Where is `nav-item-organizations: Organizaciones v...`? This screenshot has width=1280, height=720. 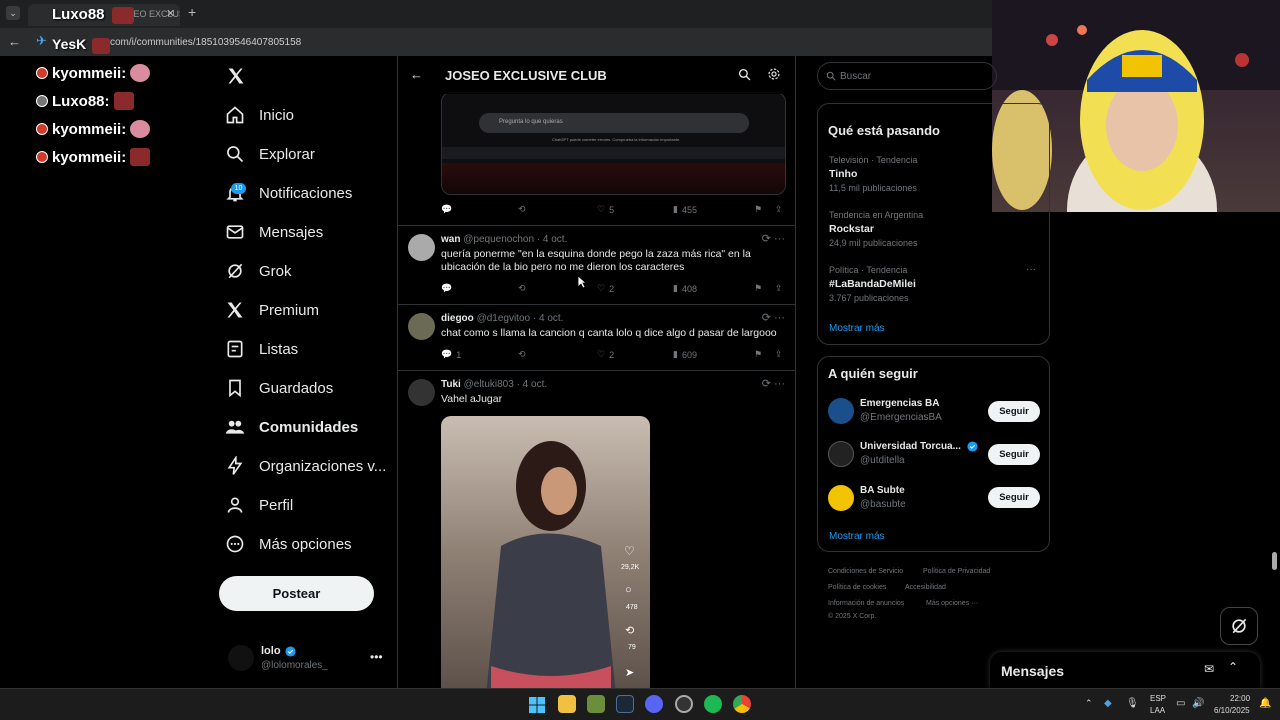 nav-item-organizations: Organizaciones v... is located at coordinates (305, 466).